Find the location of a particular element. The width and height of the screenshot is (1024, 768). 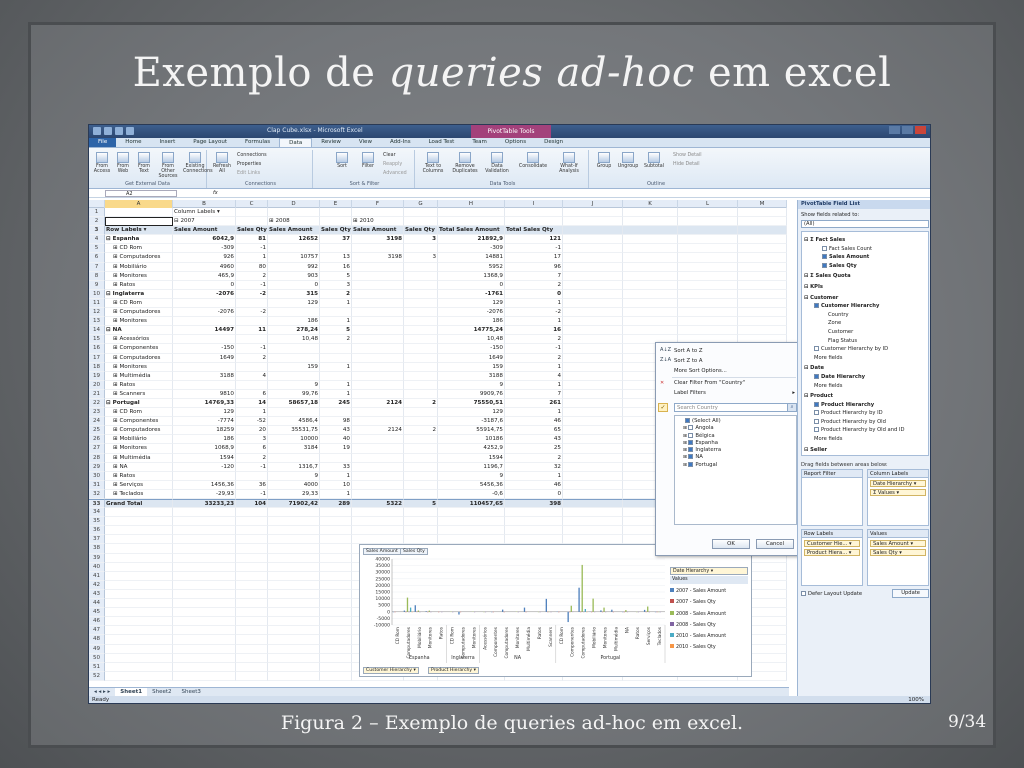

row-number: 50 is located at coordinates (97, 658).